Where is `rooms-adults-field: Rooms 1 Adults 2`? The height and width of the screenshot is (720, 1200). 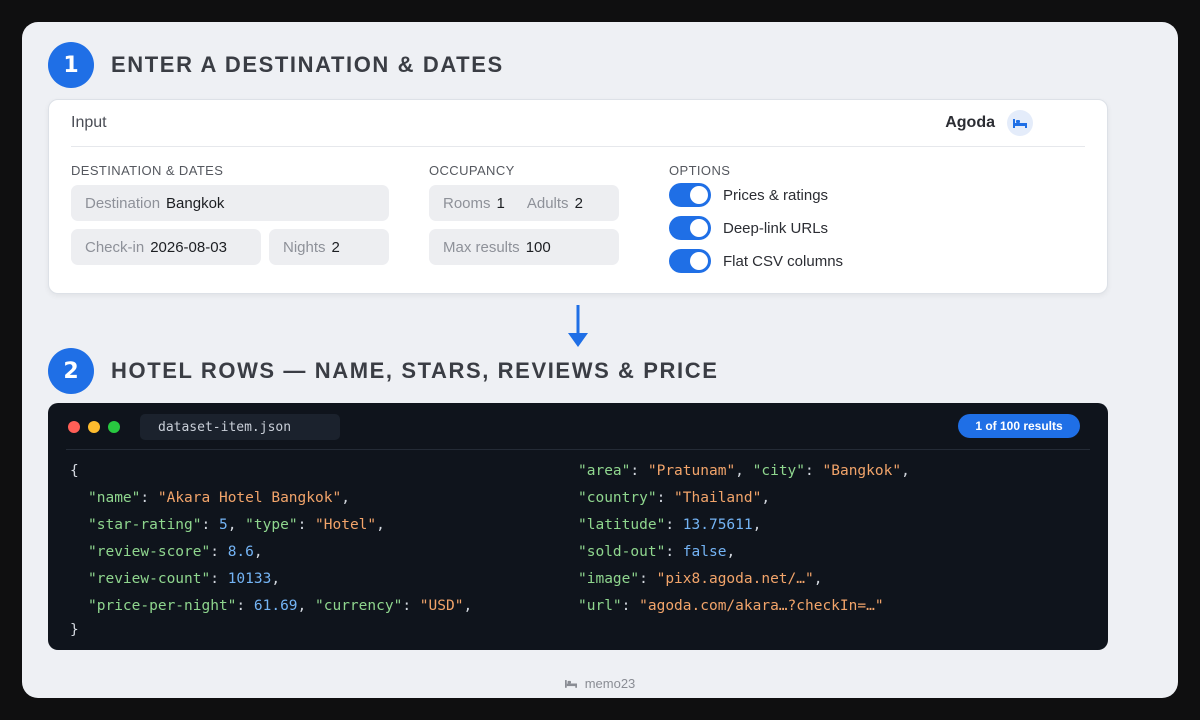 rooms-adults-field: Rooms 1 Adults 2 is located at coordinates (524, 203).